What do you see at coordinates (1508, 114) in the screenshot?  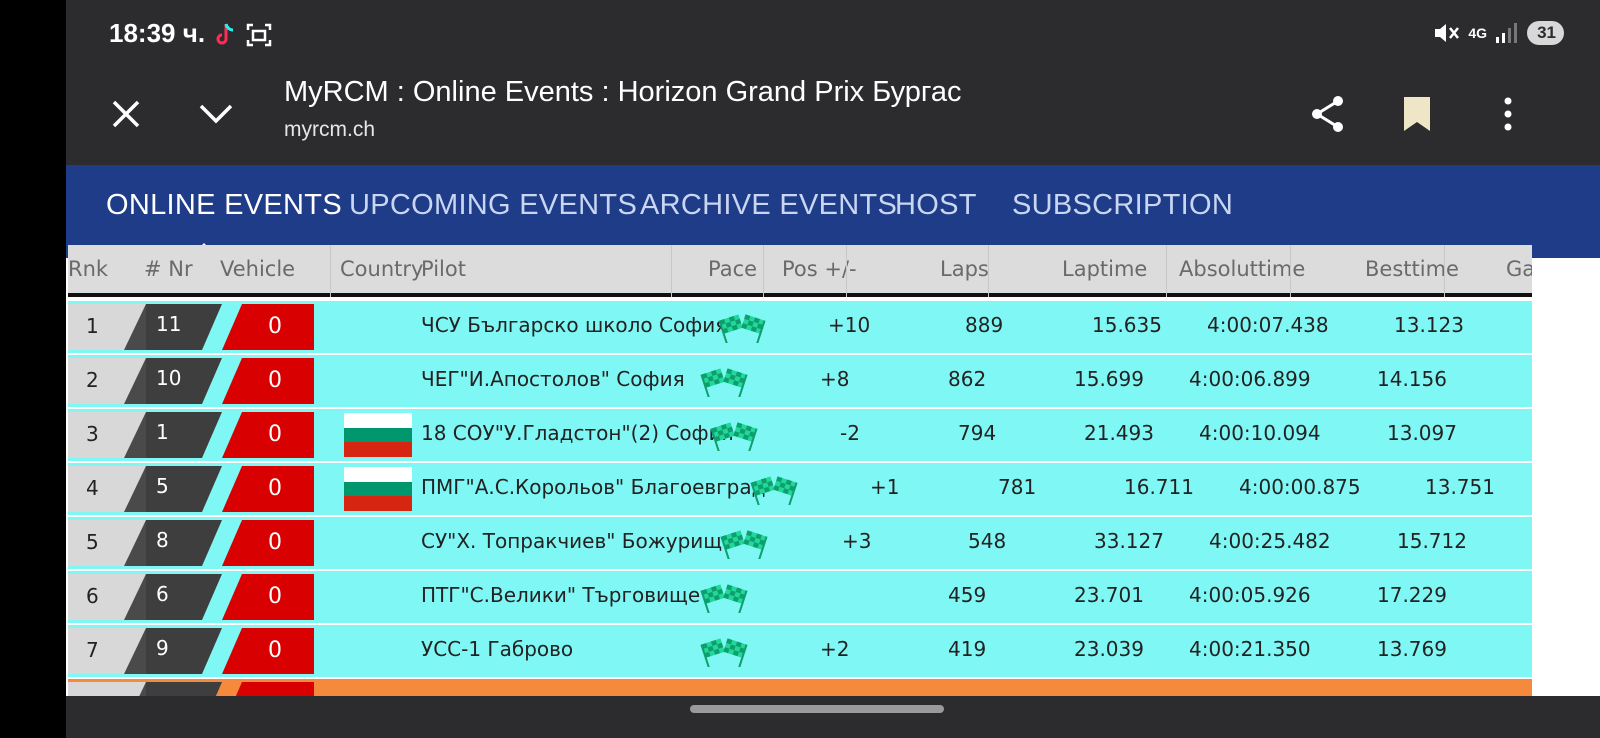 I see `more-button` at bounding box center [1508, 114].